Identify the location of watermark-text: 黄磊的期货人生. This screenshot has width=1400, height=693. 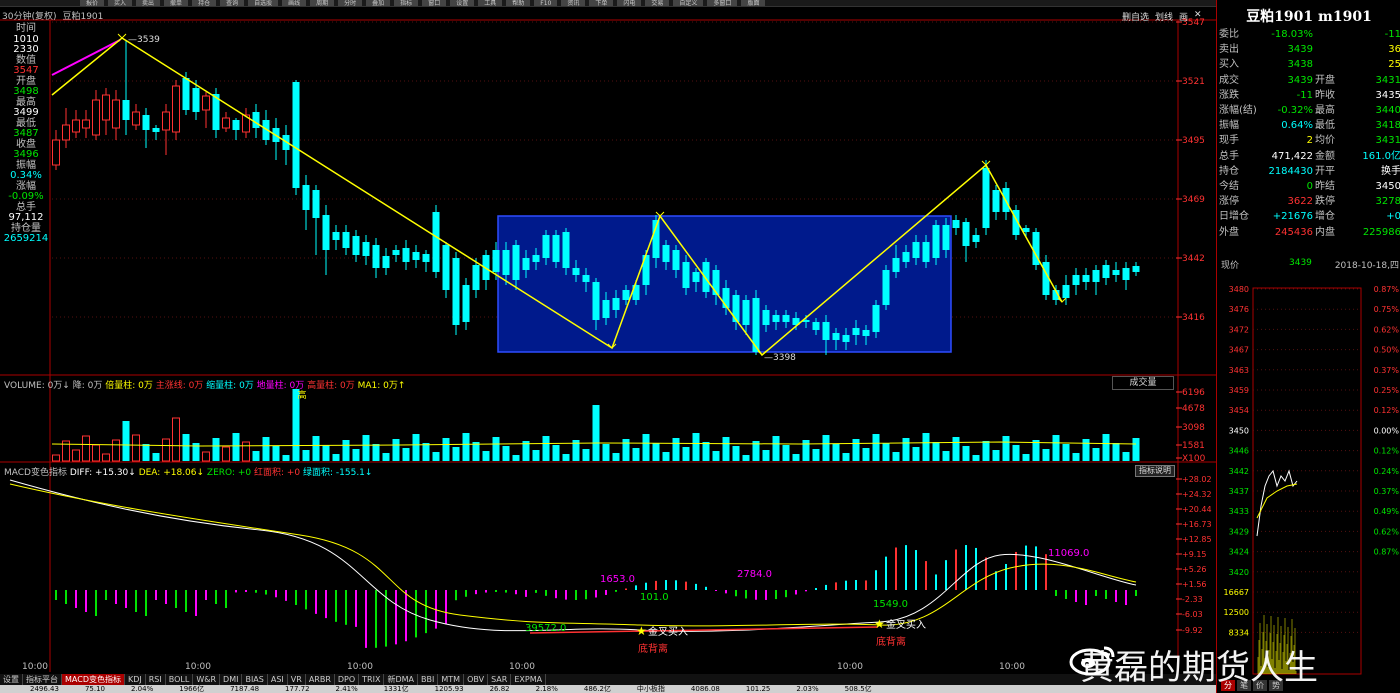
(1199, 668).